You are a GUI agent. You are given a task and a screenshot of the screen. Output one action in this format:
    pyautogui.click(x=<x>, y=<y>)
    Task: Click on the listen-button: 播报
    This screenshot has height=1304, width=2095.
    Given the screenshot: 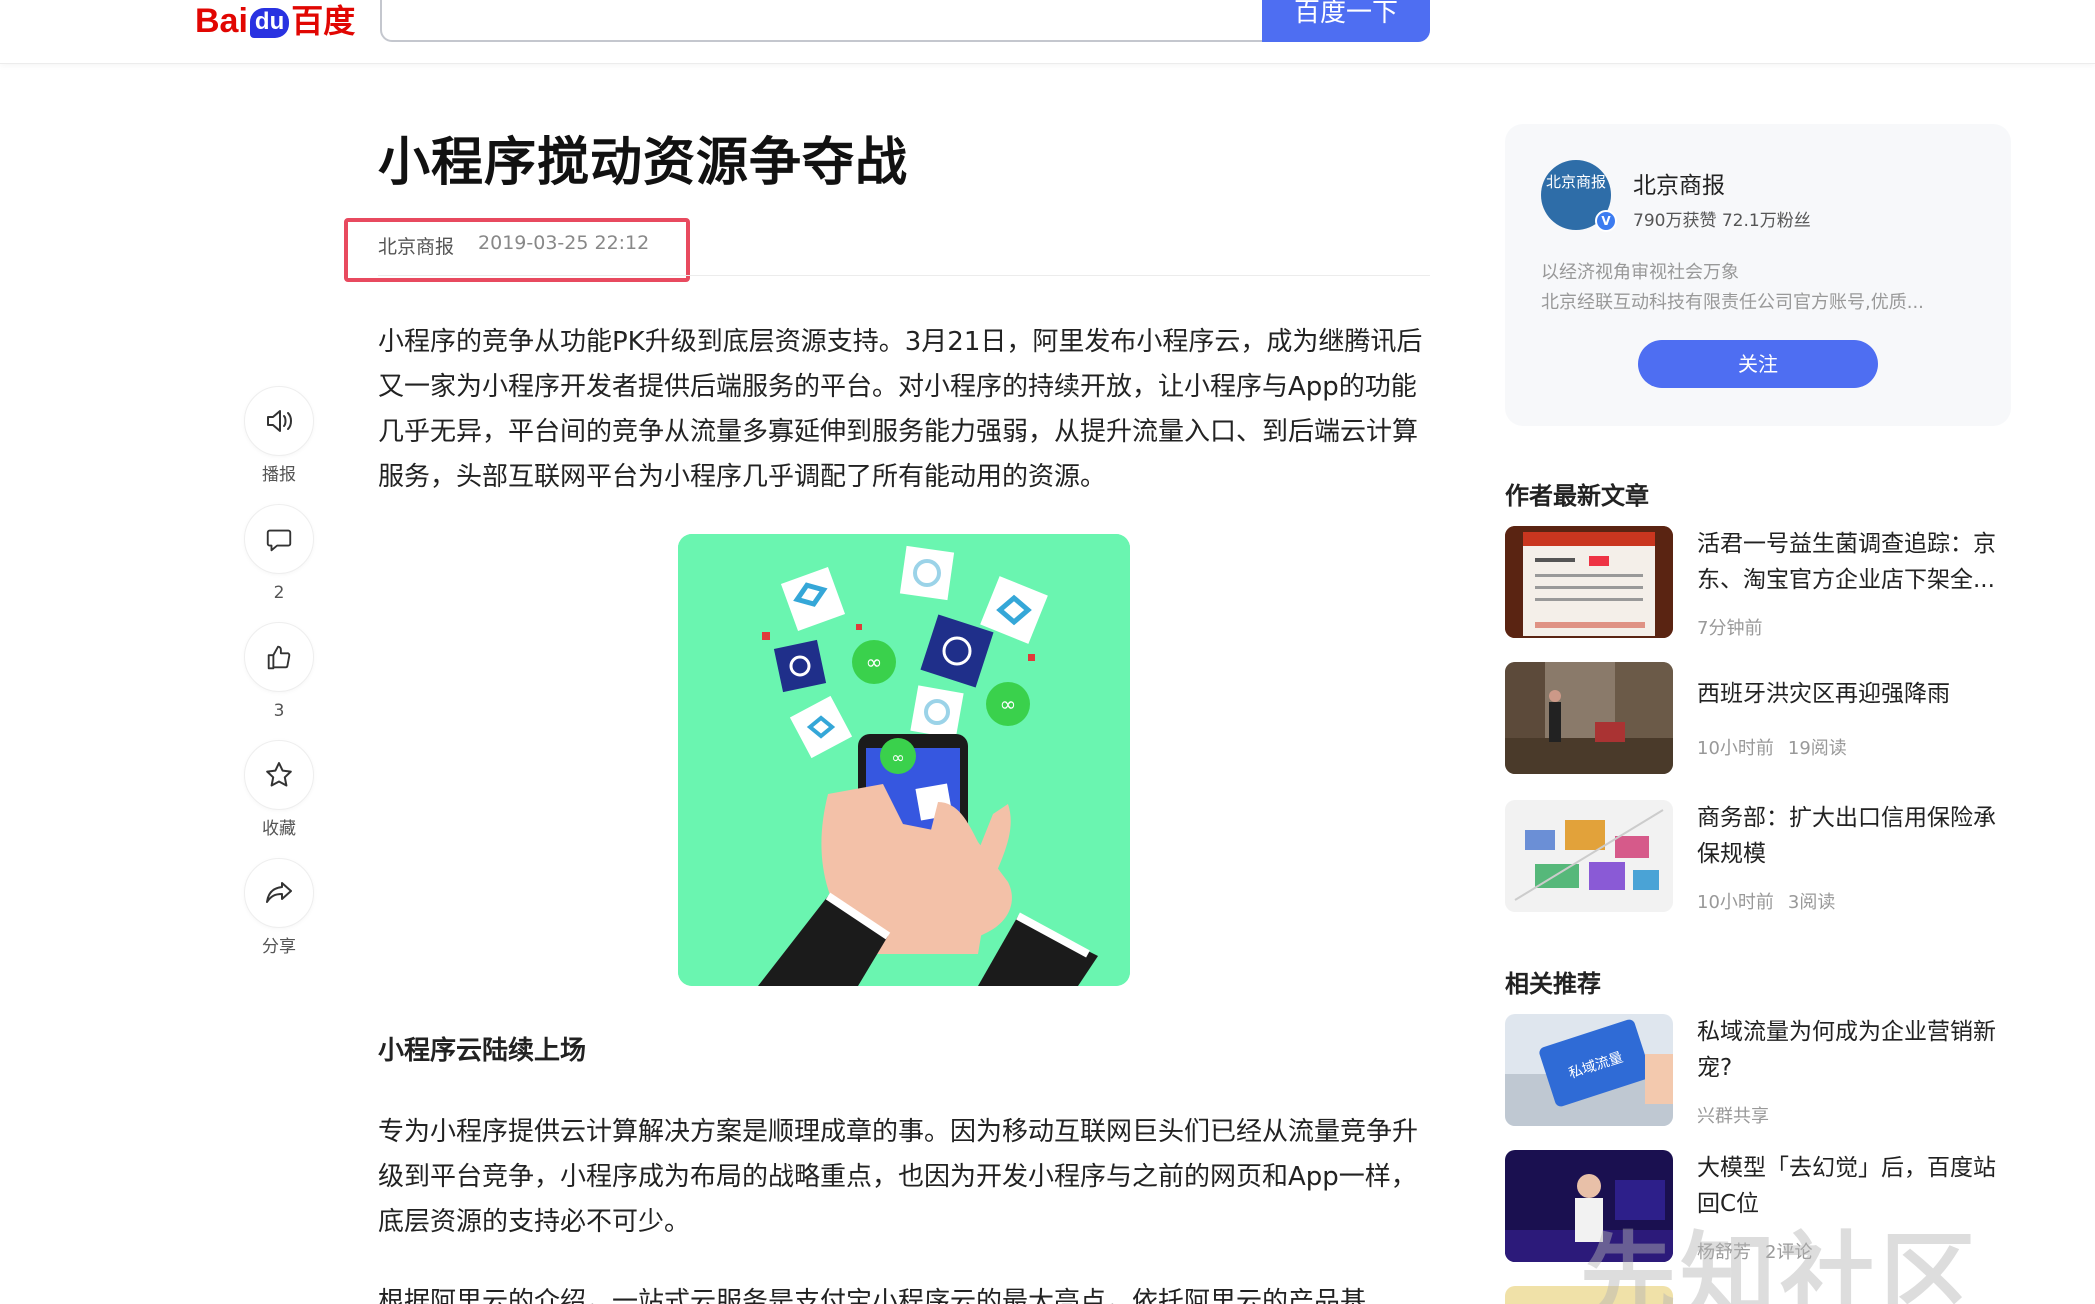 What is the action you would take?
    pyautogui.click(x=279, y=436)
    